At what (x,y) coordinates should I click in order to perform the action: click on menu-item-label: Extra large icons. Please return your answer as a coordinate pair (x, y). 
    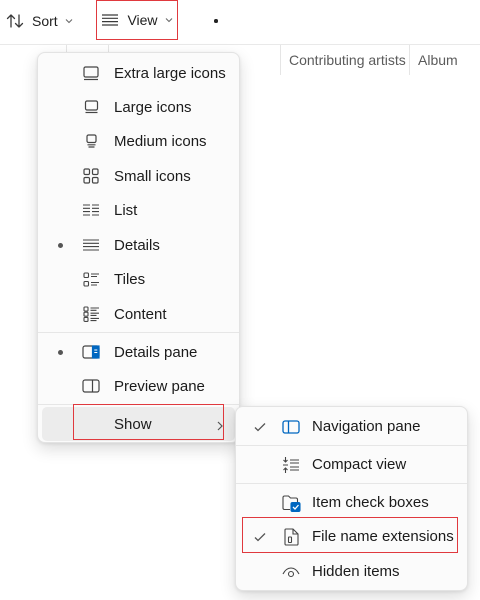
    Looking at the image, I should click on (170, 73).